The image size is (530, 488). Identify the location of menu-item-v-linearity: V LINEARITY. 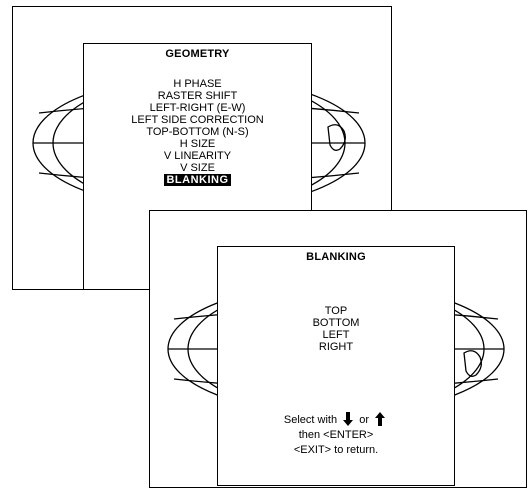
(197, 156).